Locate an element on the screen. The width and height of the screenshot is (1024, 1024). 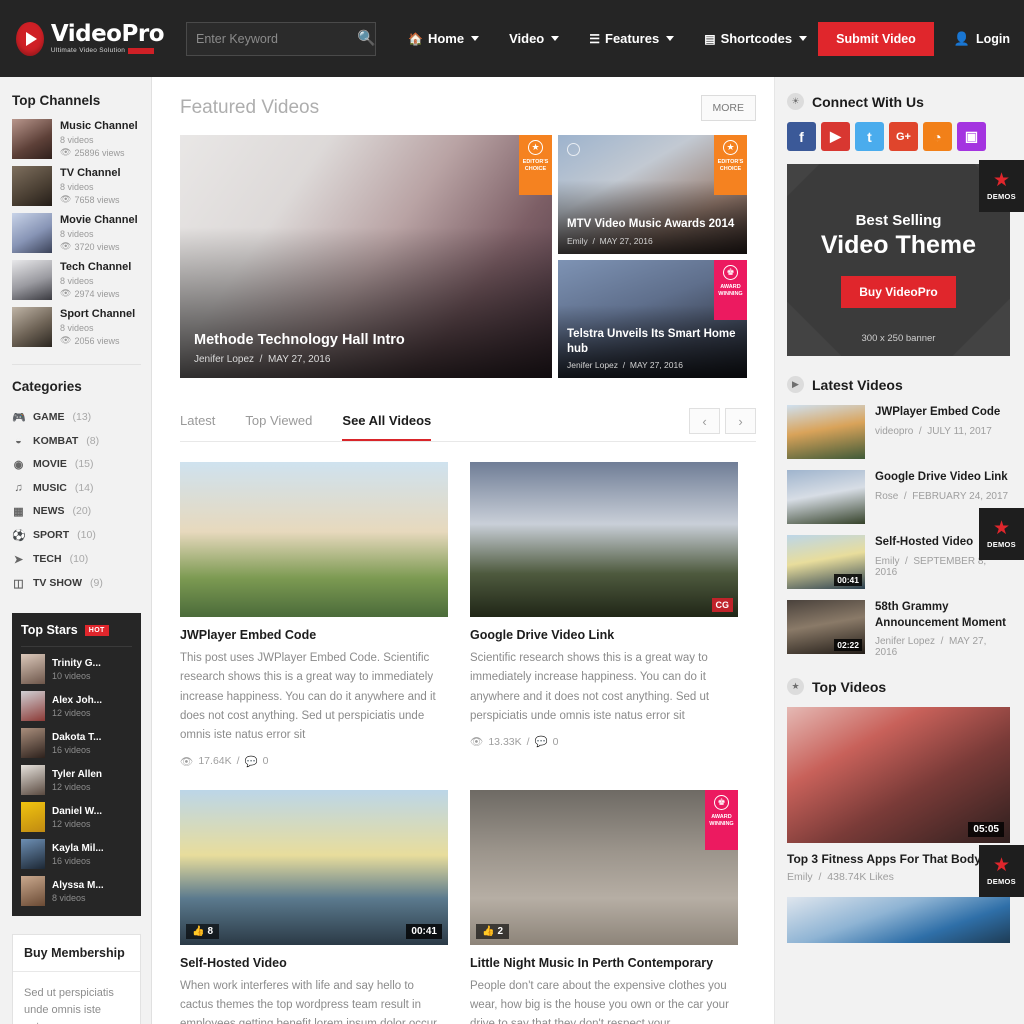
category-item-kombat: ◒ KOMBAT (8) is located at coordinates (76, 440).